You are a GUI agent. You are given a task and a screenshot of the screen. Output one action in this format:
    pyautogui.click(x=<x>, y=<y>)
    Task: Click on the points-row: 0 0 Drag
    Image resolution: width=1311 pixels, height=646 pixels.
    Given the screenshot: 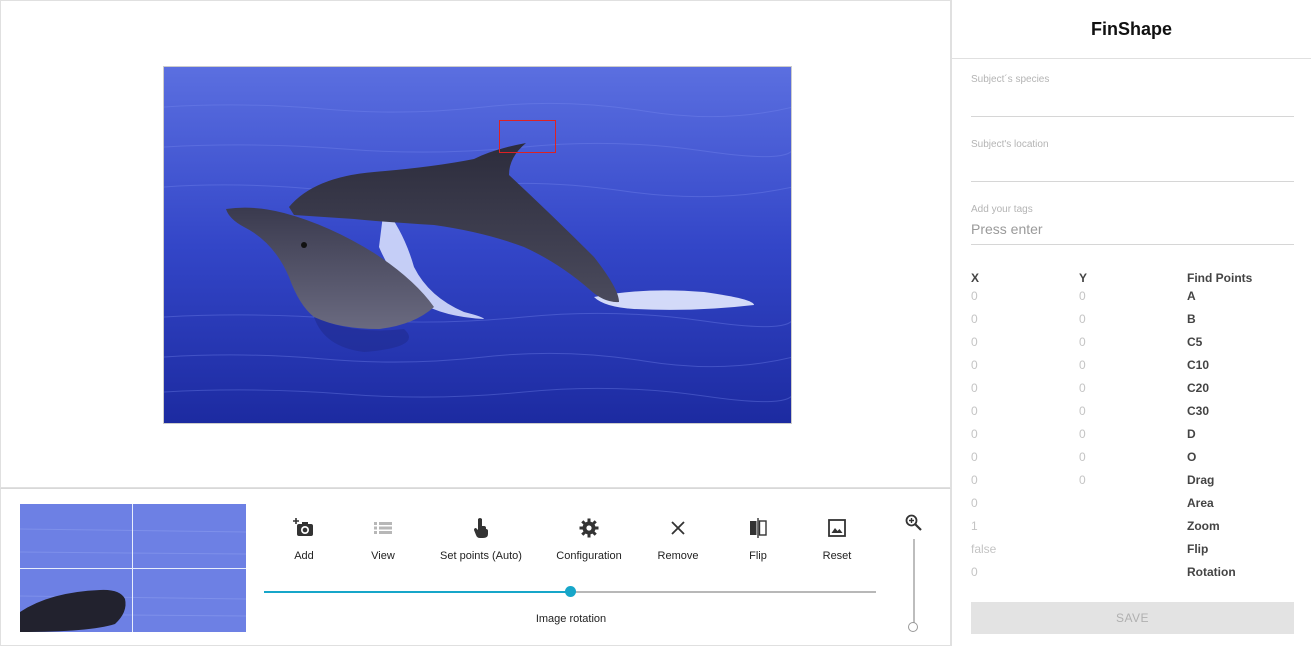 What is the action you would take?
    pyautogui.click(x=1131, y=483)
    